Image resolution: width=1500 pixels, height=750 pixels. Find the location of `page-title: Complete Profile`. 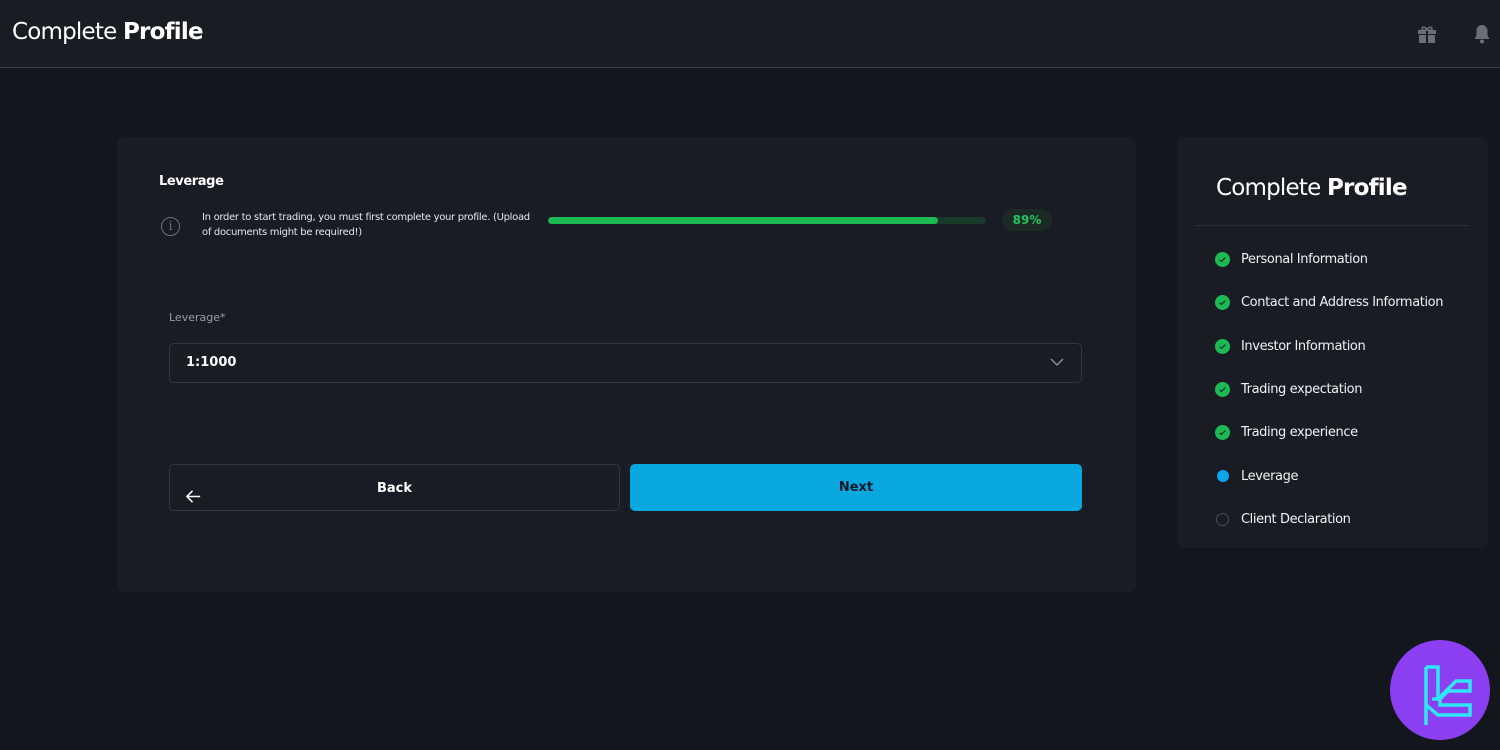

page-title: Complete Profile is located at coordinates (108, 32).